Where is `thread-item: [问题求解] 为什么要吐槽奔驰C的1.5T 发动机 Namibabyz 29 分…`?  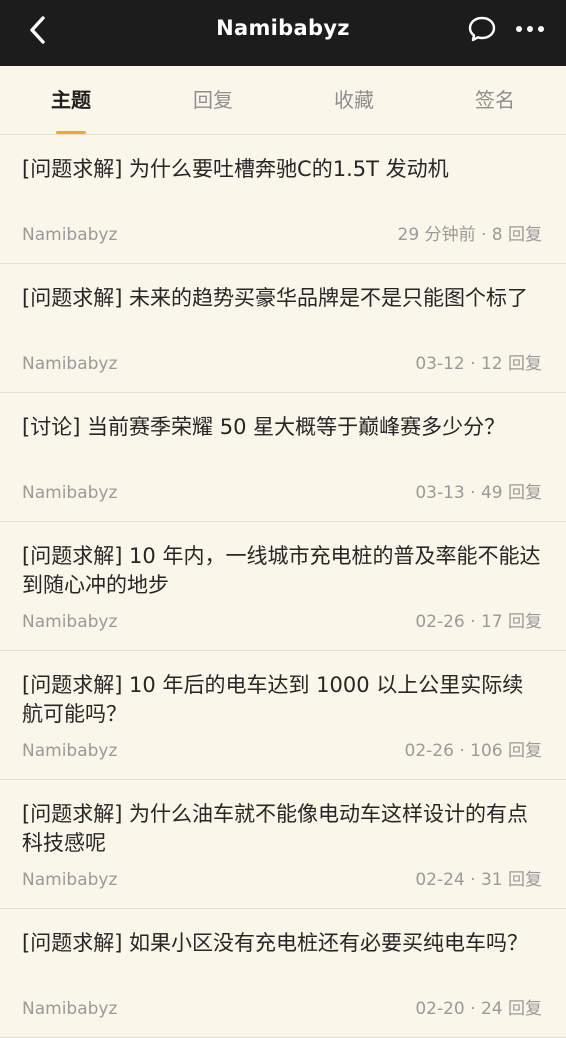 thread-item: [问题求解] 为什么要吐槽奔驰C的1.5T 发动机 Namibabyz 29 分… is located at coordinates (283, 199).